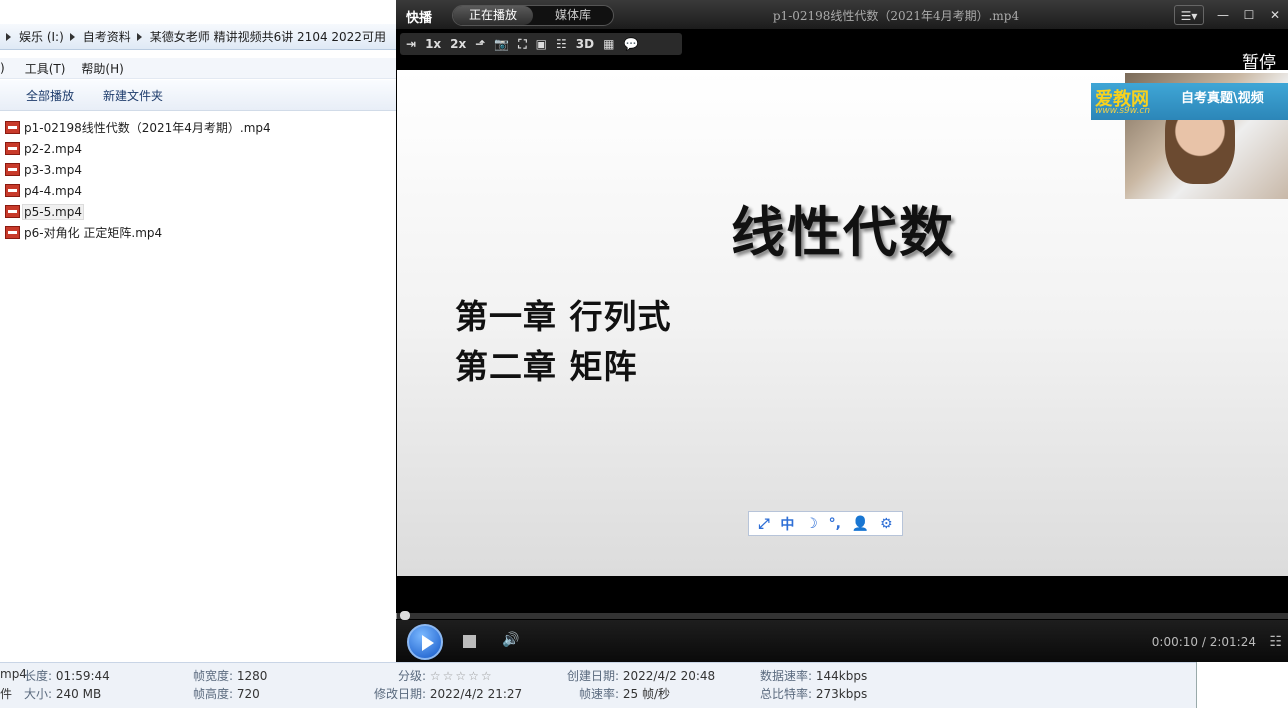  Describe the element at coordinates (198, 211) in the screenshot. I see `list-item-hovered: p5-5.mp4` at that location.